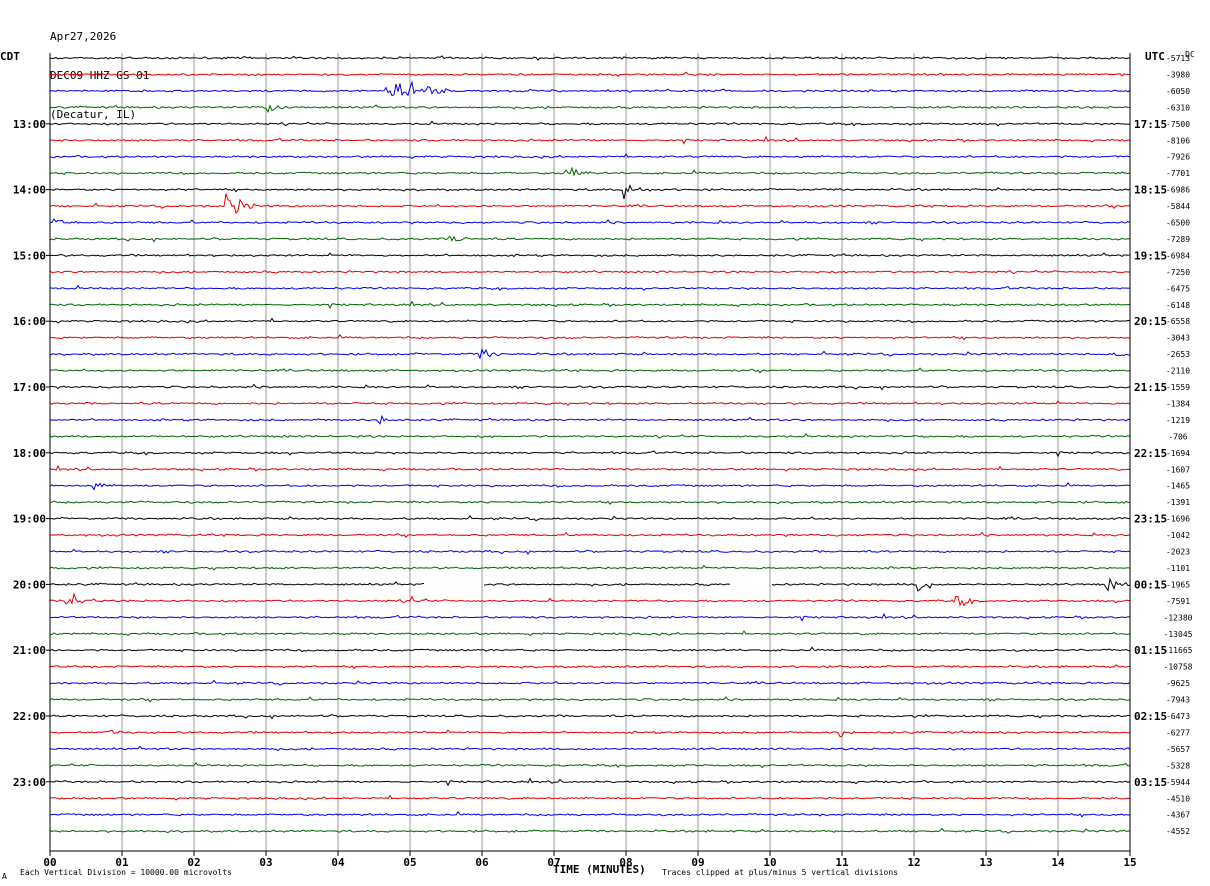 The image size is (1210, 886). I want to click on dc-offset-label: -1042, so click(1178, 535).